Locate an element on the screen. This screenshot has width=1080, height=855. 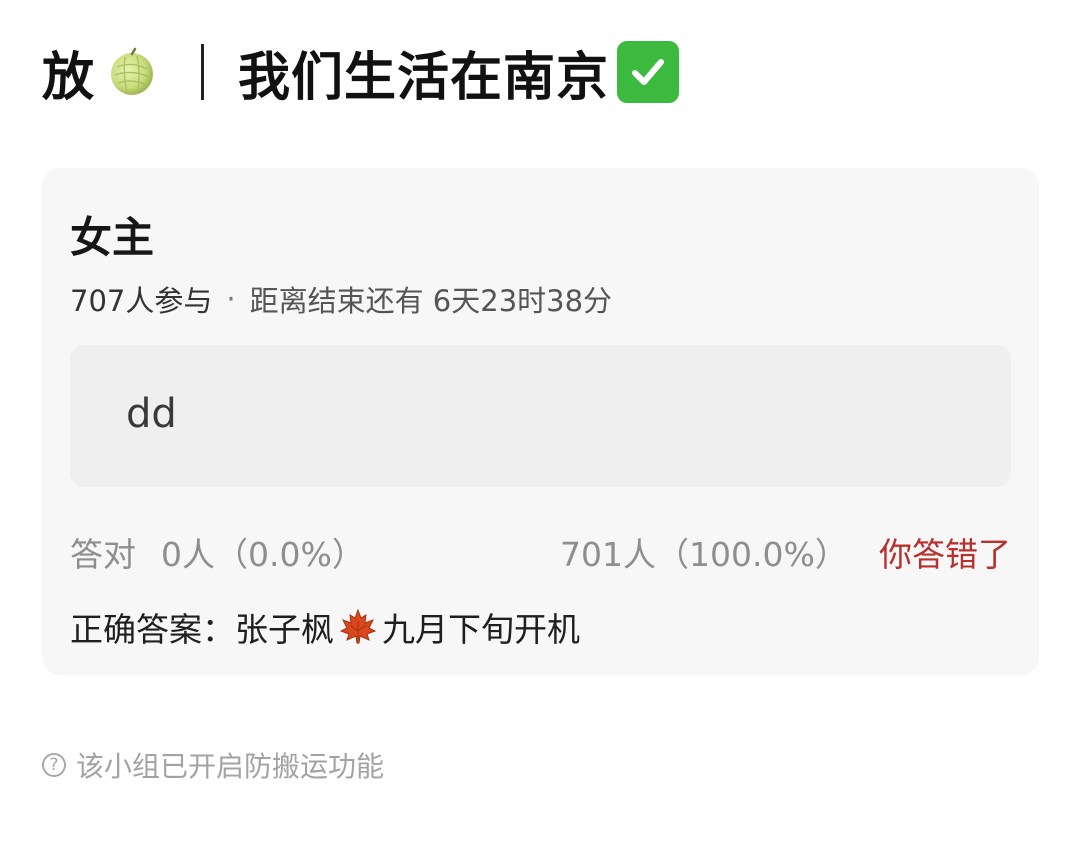
poll-results: 答对 0人（0.0%） 701人（100.0%） 你答错了 is located at coordinates (540, 551).